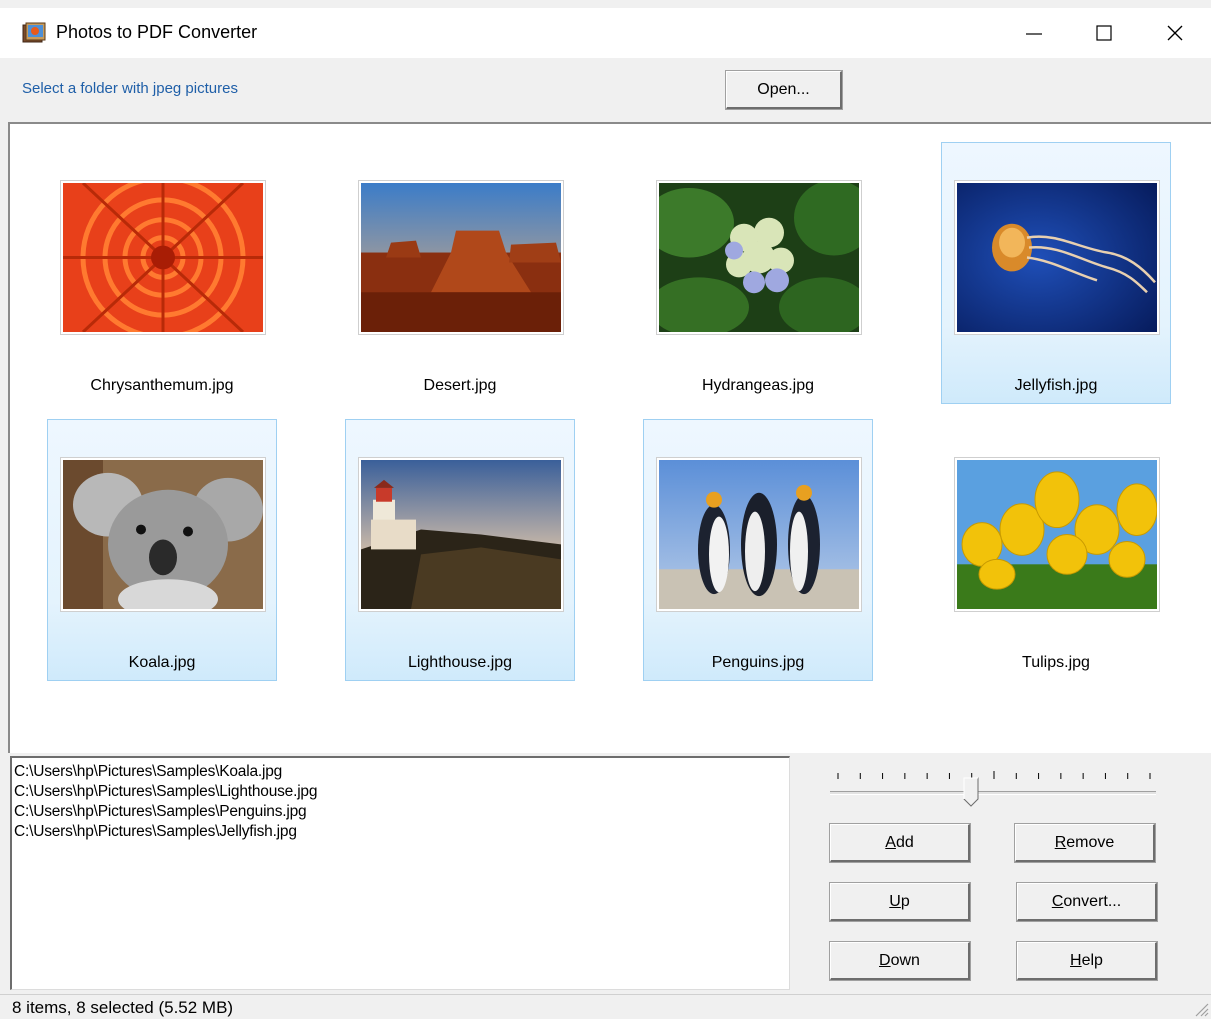 Image resolution: width=1211 pixels, height=1019 pixels. What do you see at coordinates (162, 385) in the screenshot?
I see `thumbnail-caption: Chrysanthemum.jpg` at bounding box center [162, 385].